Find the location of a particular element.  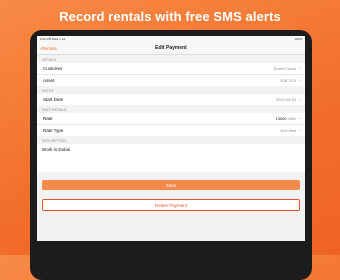

section-header-description: DESCRIPTION is located at coordinates (54, 141).